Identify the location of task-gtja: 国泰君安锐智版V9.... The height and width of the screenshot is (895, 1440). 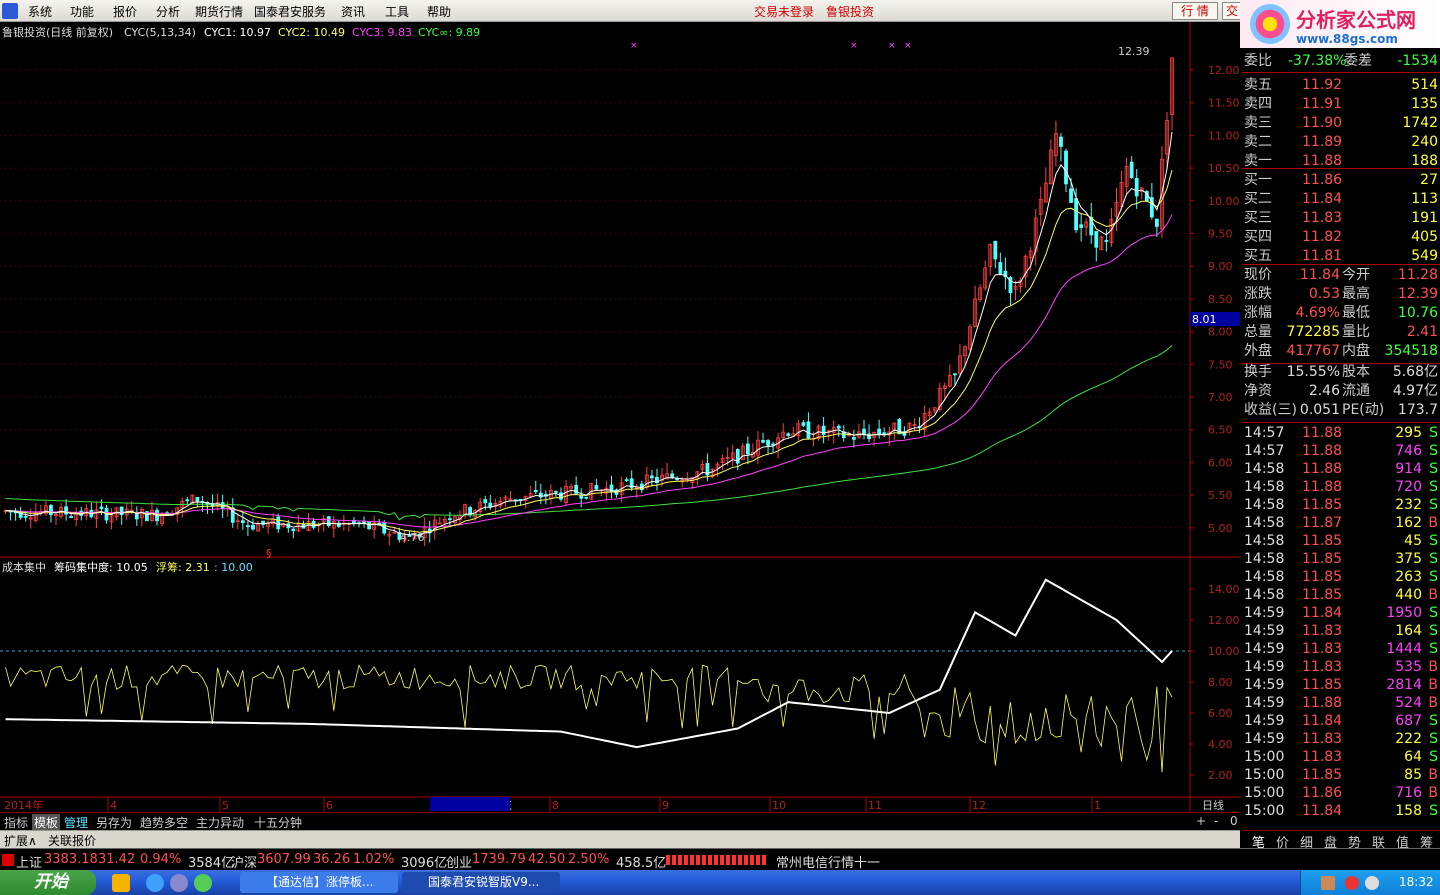
(481, 882).